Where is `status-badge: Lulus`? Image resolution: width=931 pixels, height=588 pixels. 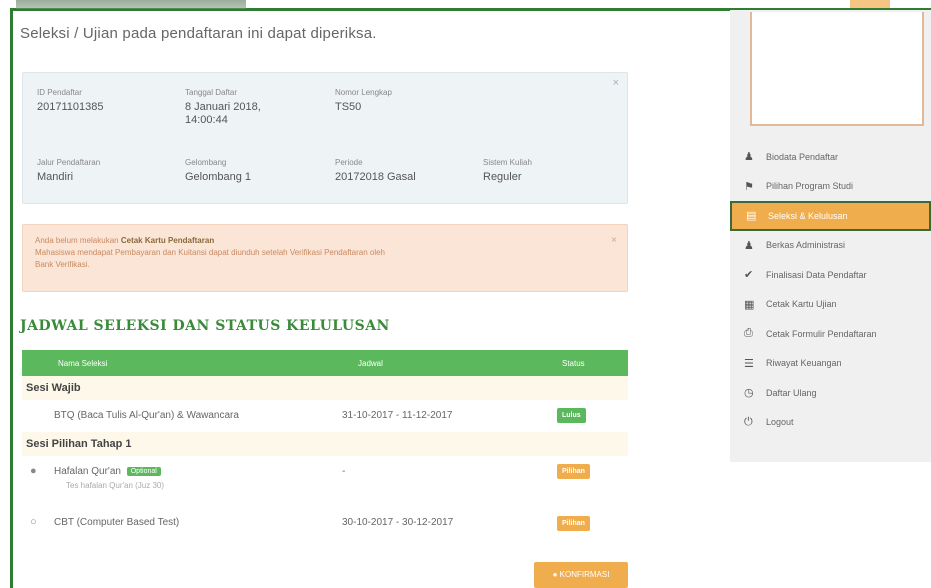 status-badge: Lulus is located at coordinates (571, 415).